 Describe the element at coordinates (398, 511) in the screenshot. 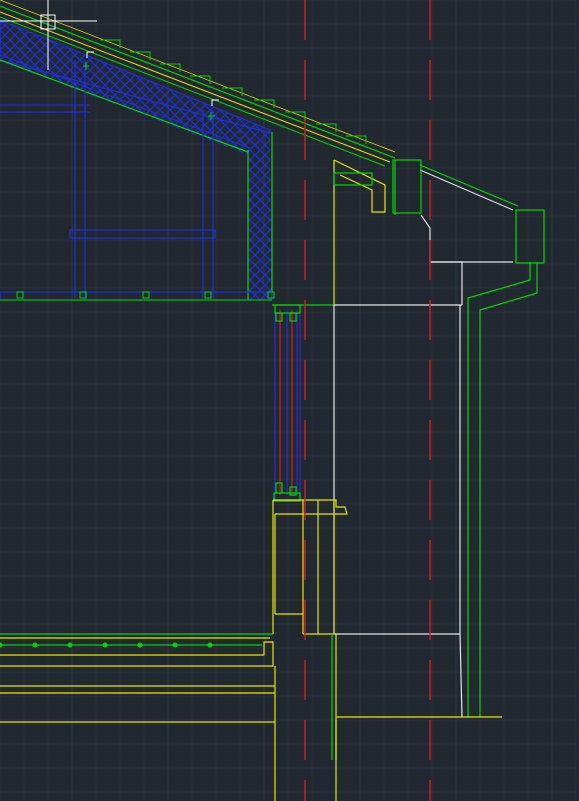

I see `wall-outline` at that location.